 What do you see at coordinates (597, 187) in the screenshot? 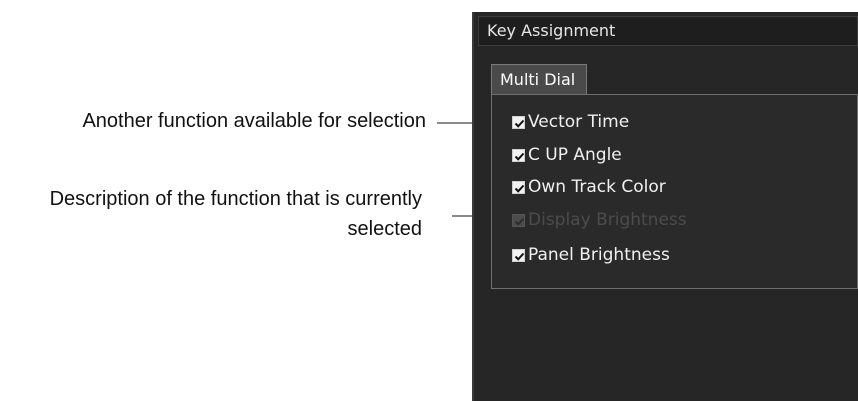
I see `option-label: Own Track Color` at bounding box center [597, 187].